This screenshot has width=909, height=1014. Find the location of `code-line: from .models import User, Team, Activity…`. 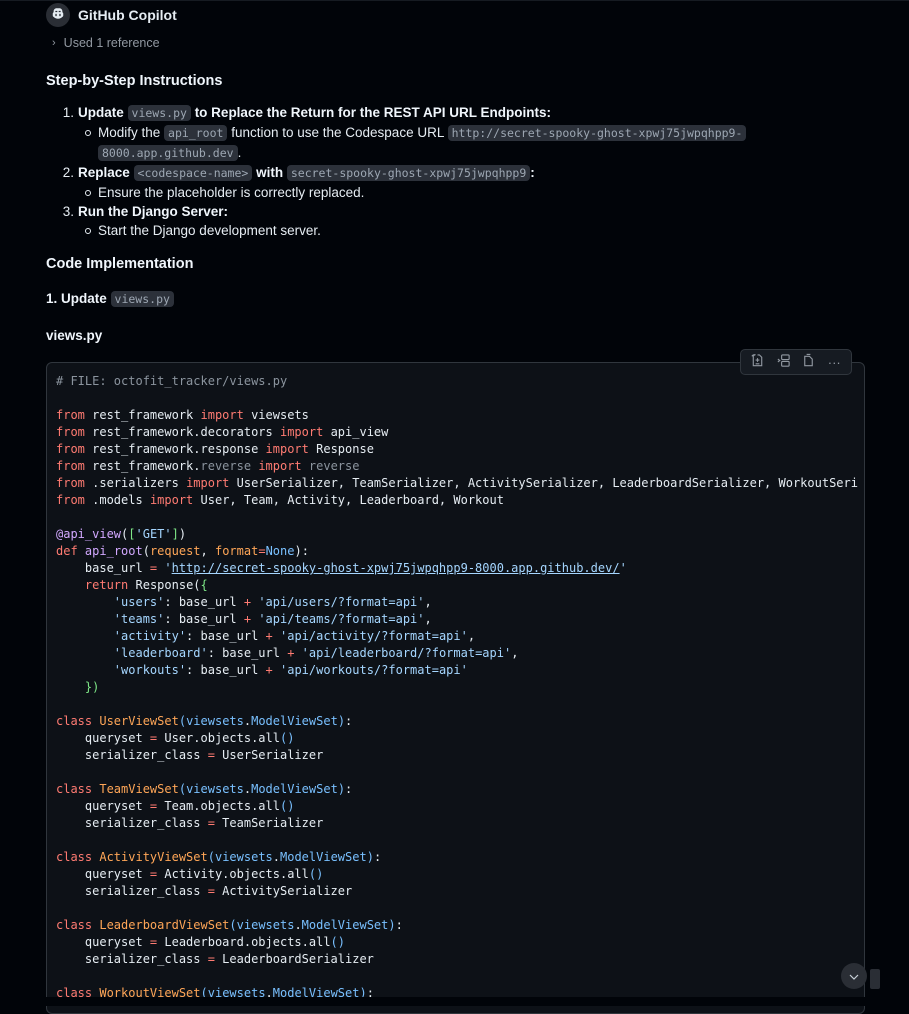

code-line: from .models import User, Team, Activity… is located at coordinates (280, 500).